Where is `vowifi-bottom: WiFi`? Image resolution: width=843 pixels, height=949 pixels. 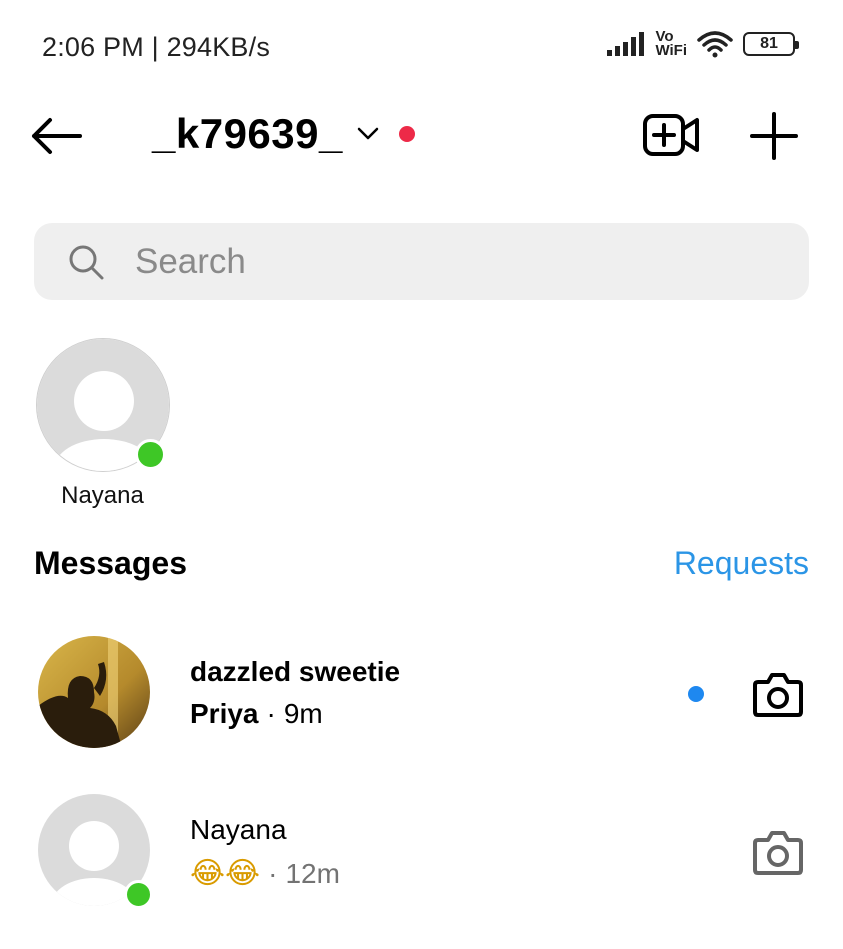
vowifi-bottom: WiFi is located at coordinates (671, 50).